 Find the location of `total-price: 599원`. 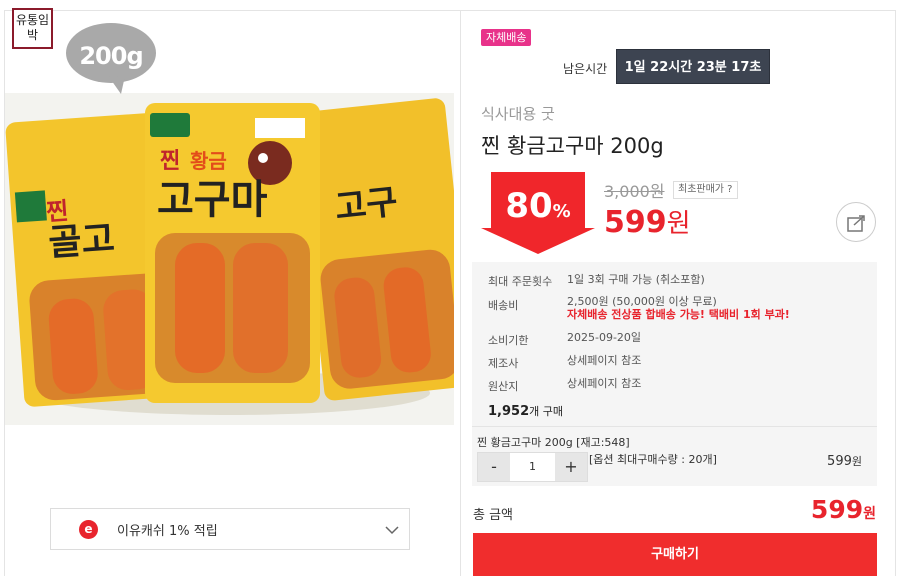

total-price: 599원 is located at coordinates (843, 509).